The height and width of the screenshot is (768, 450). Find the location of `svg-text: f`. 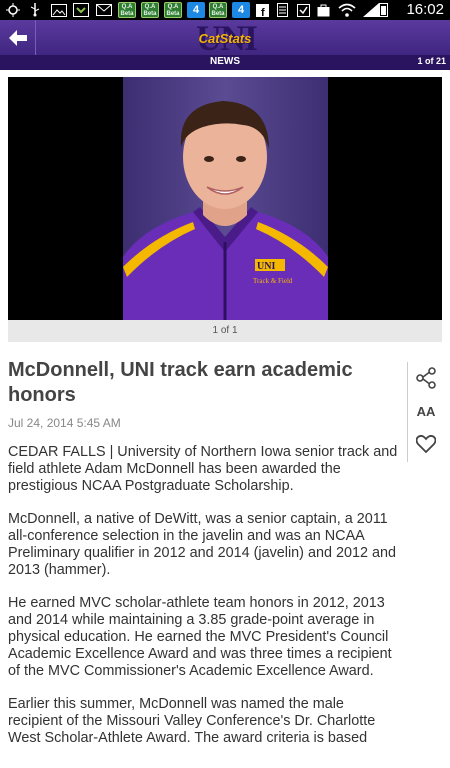

svg-text: f is located at coordinates (263, 12).